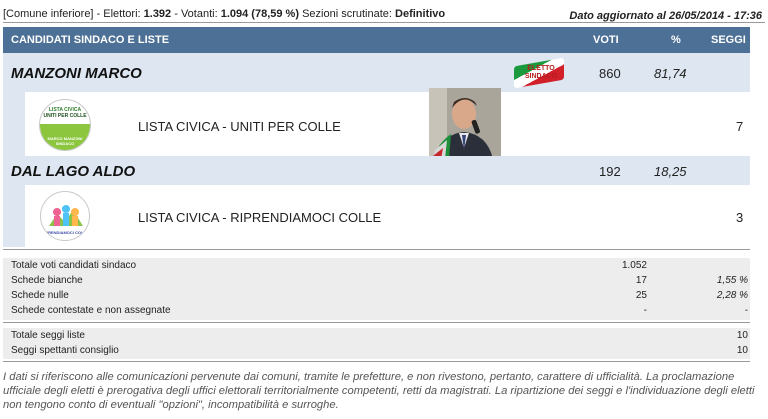 This screenshot has height=419, width=768. Describe the element at coordinates (420, 14) in the screenshot. I see `sections-value: Definitivo` at that location.